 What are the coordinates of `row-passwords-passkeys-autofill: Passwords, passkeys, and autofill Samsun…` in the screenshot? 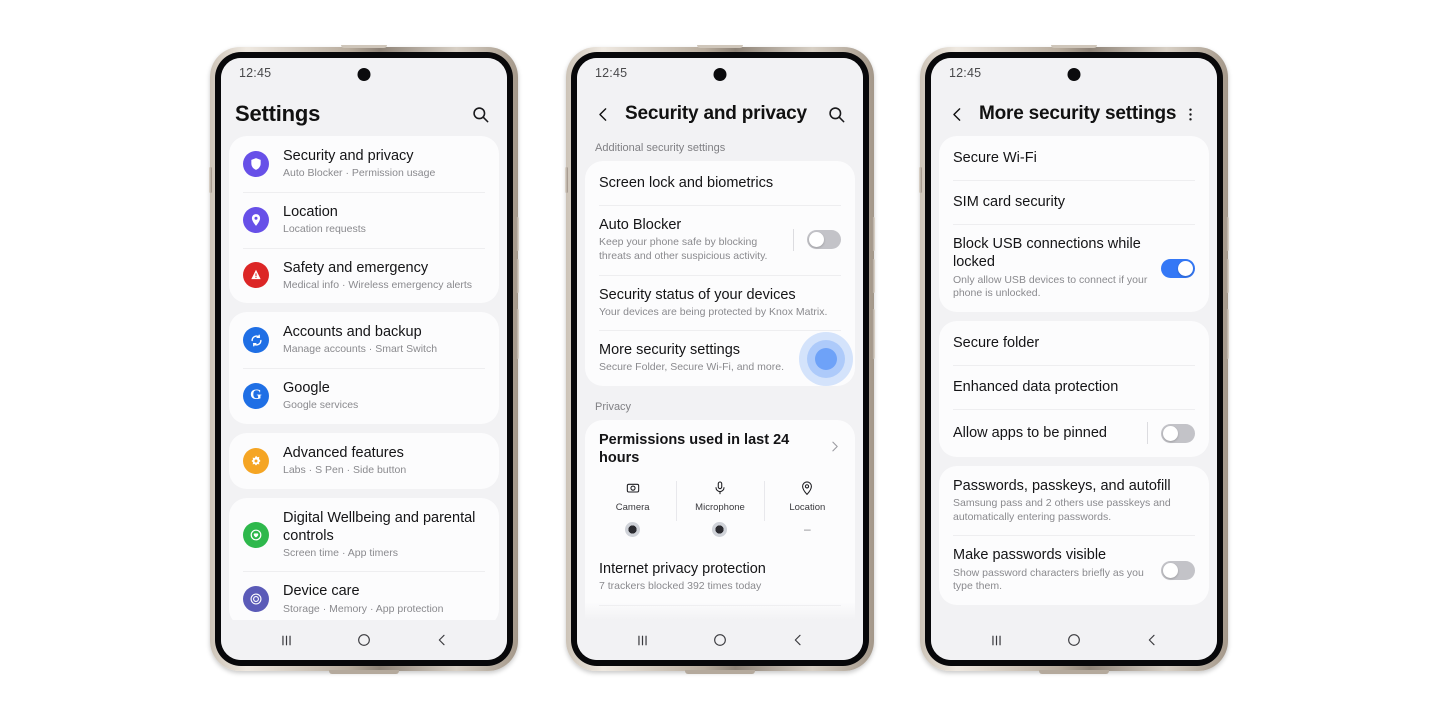 It's located at (1074, 500).